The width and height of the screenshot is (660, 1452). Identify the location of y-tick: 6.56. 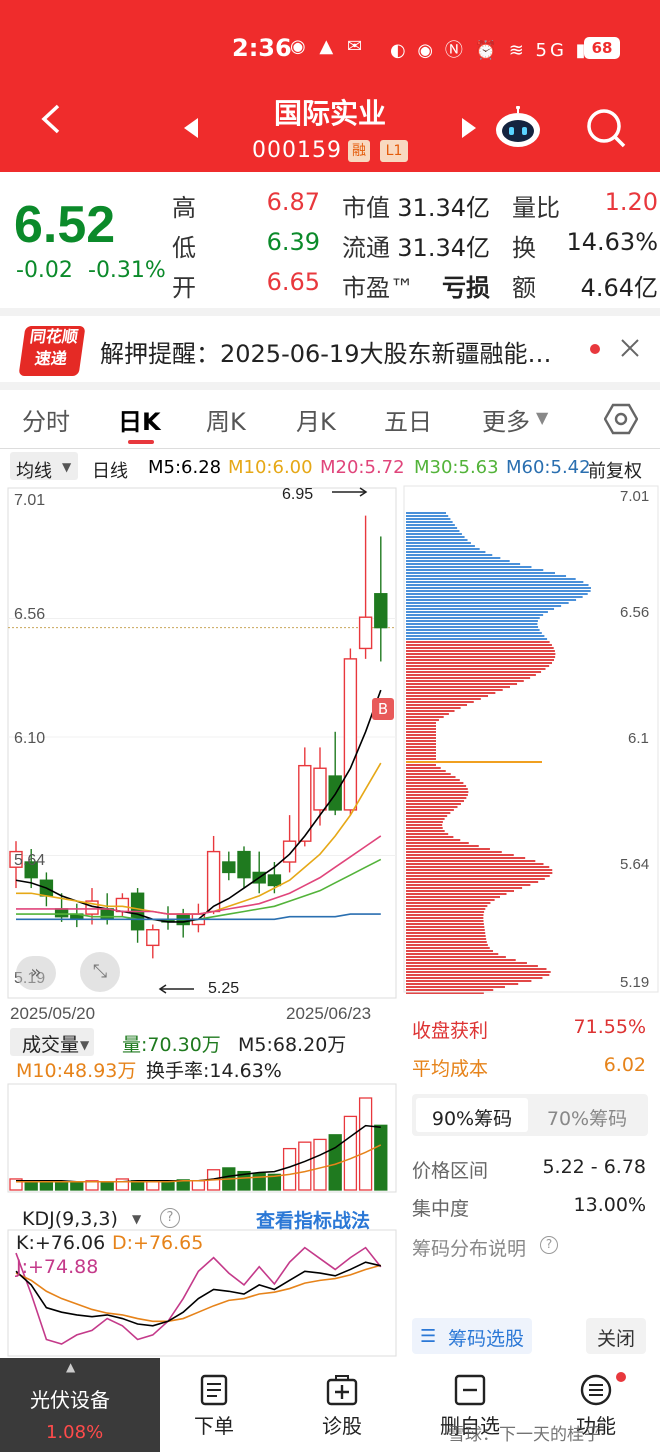
(635, 612).